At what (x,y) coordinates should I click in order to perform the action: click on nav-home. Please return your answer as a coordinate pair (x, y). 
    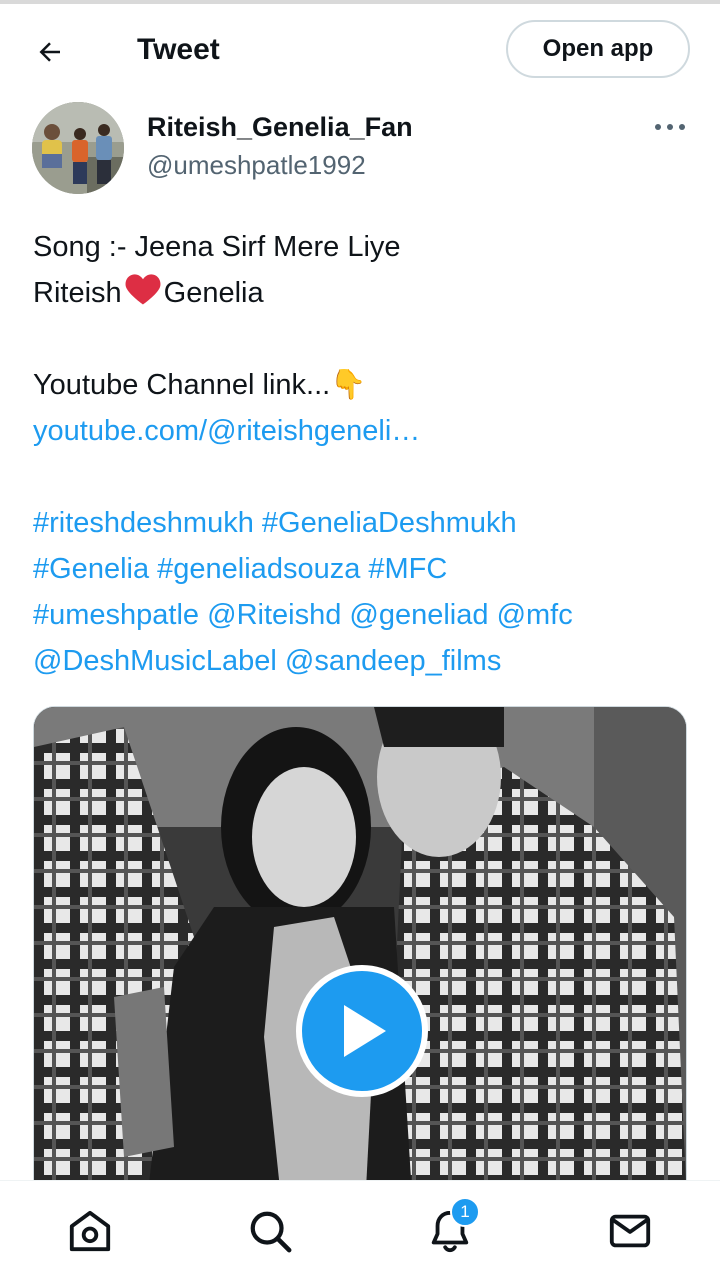
    Looking at the image, I should click on (90, 1231).